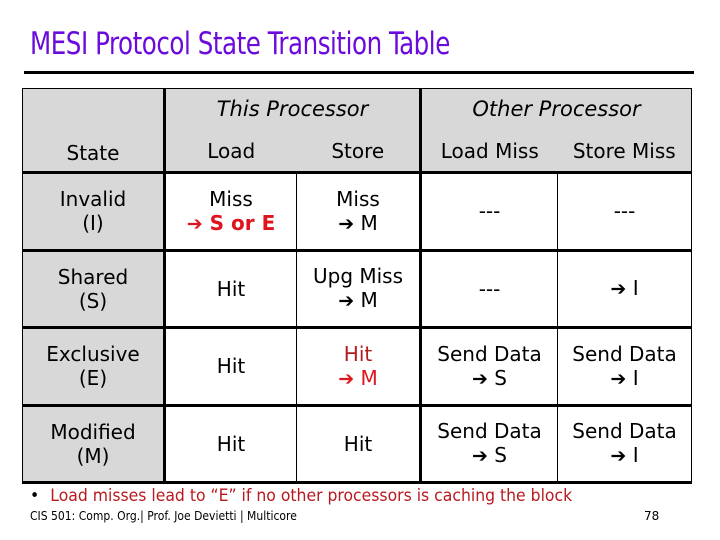 This screenshot has width=720, height=540. What do you see at coordinates (94, 131) in the screenshot?
I see `header-state: State` at bounding box center [94, 131].